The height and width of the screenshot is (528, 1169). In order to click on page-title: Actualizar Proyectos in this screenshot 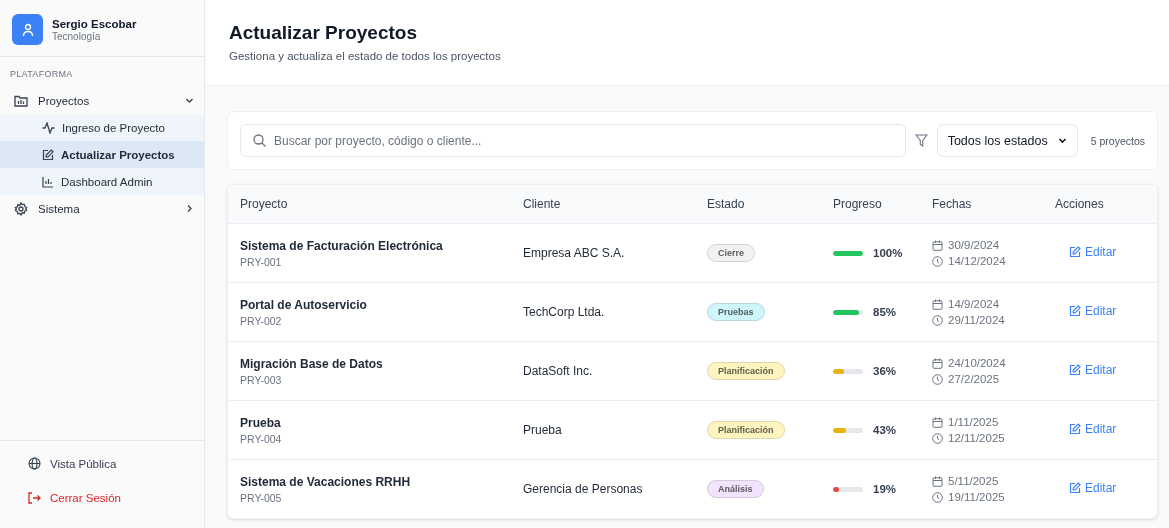, I will do `click(323, 33)`.